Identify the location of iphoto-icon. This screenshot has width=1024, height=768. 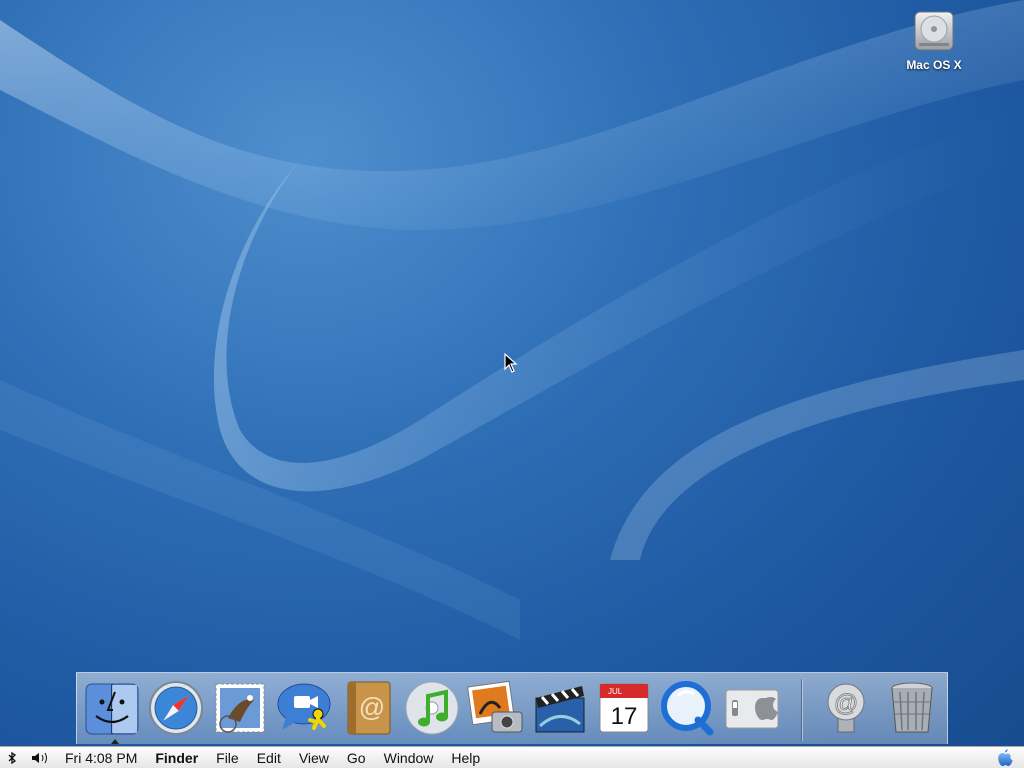
(494, 706).